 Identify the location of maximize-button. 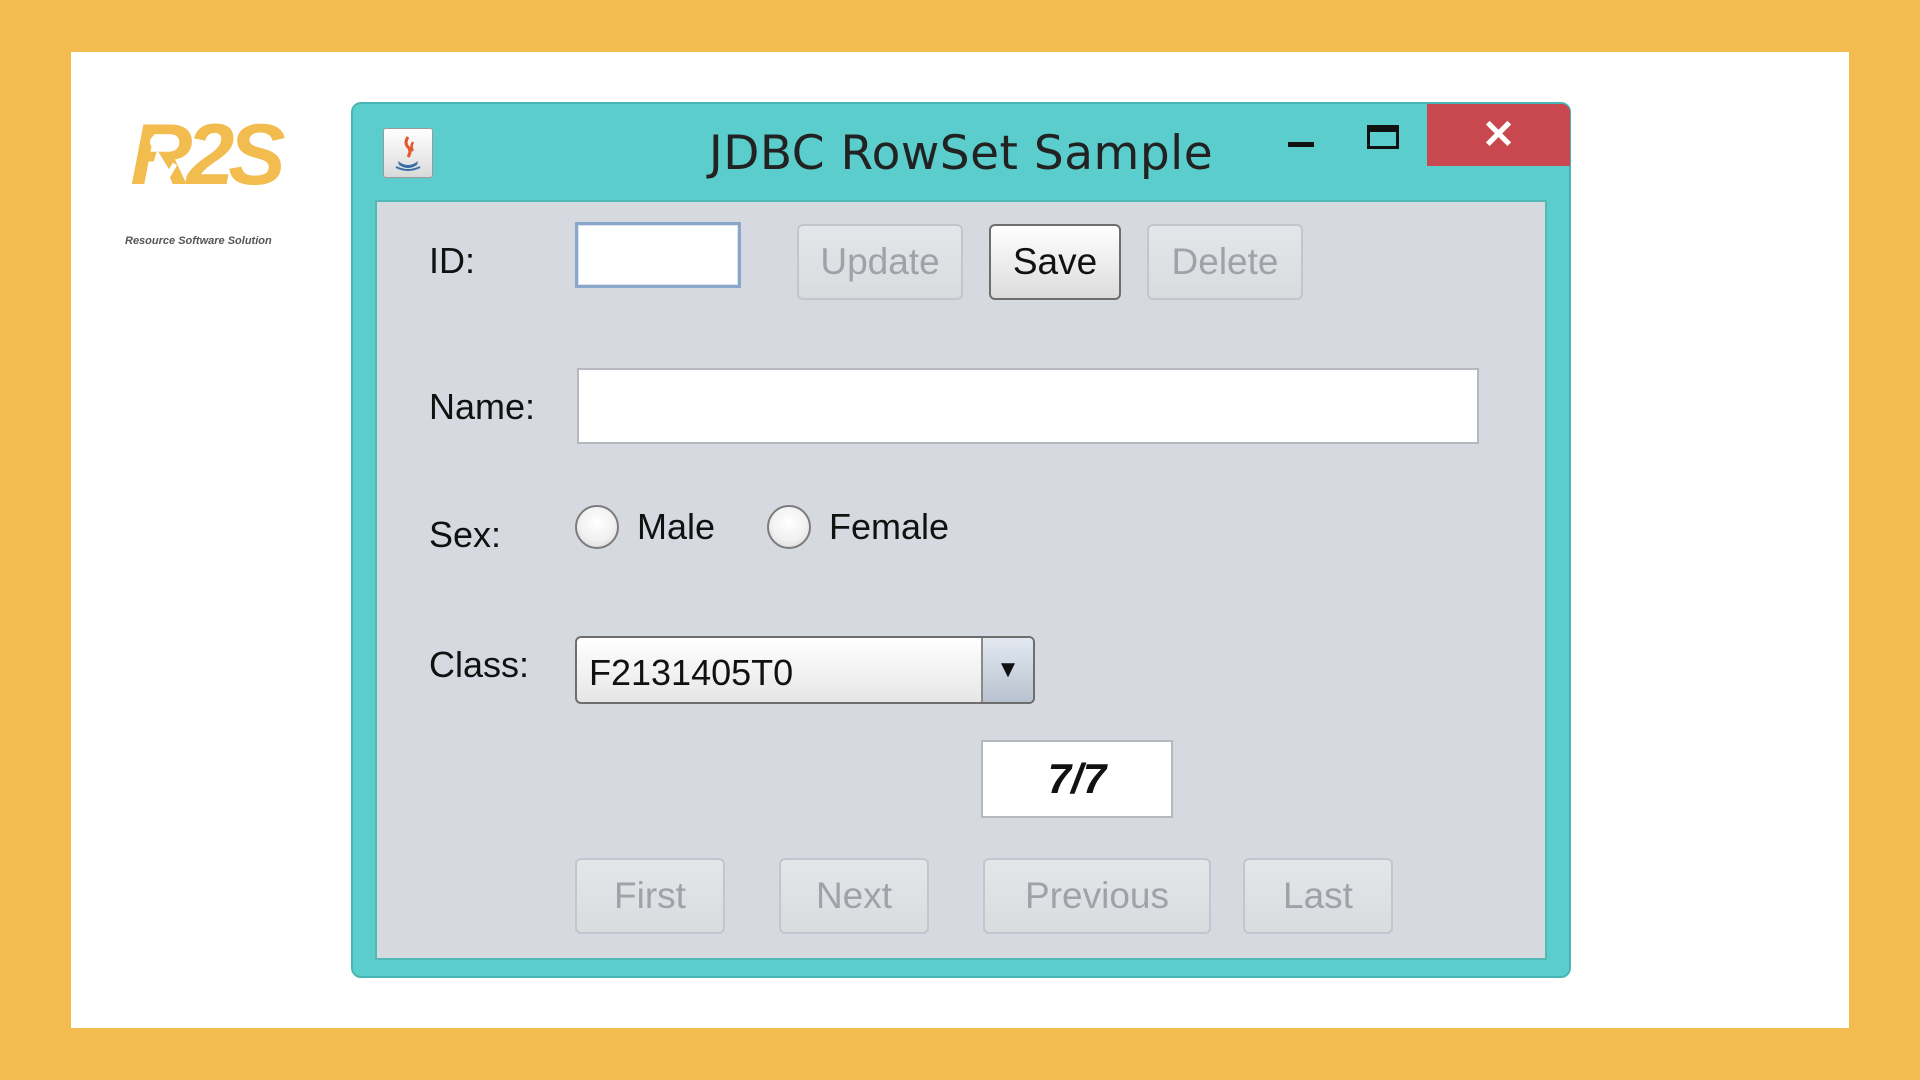
(1383, 135).